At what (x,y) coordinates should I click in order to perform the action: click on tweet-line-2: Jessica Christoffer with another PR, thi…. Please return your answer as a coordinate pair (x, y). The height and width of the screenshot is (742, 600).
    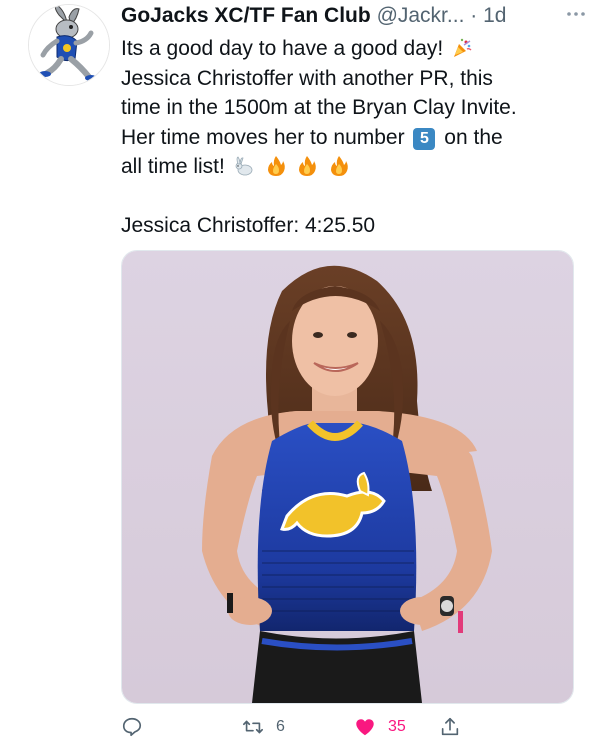
    Looking at the image, I should click on (307, 78).